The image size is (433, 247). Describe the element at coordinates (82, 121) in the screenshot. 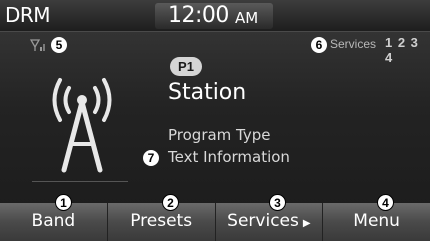

I see `broadcast-antenna-icon` at that location.